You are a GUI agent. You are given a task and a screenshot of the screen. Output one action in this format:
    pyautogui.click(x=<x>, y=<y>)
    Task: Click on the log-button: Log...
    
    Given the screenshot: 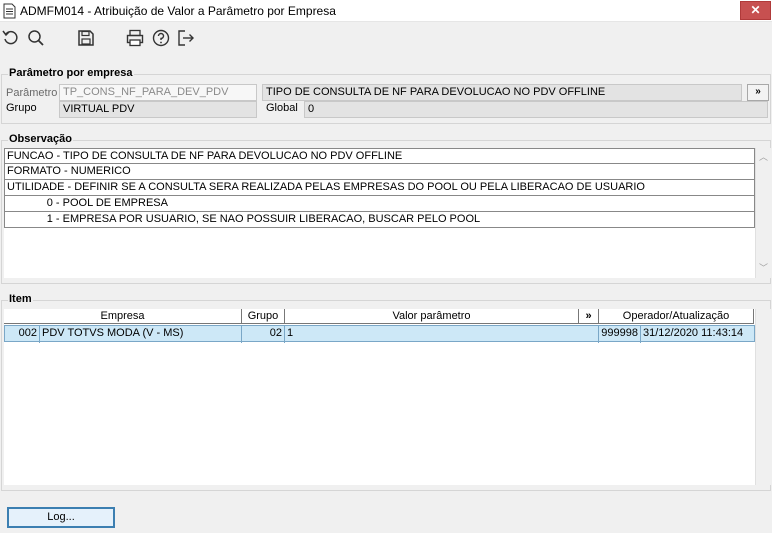 What is the action you would take?
    pyautogui.click(x=61, y=517)
    